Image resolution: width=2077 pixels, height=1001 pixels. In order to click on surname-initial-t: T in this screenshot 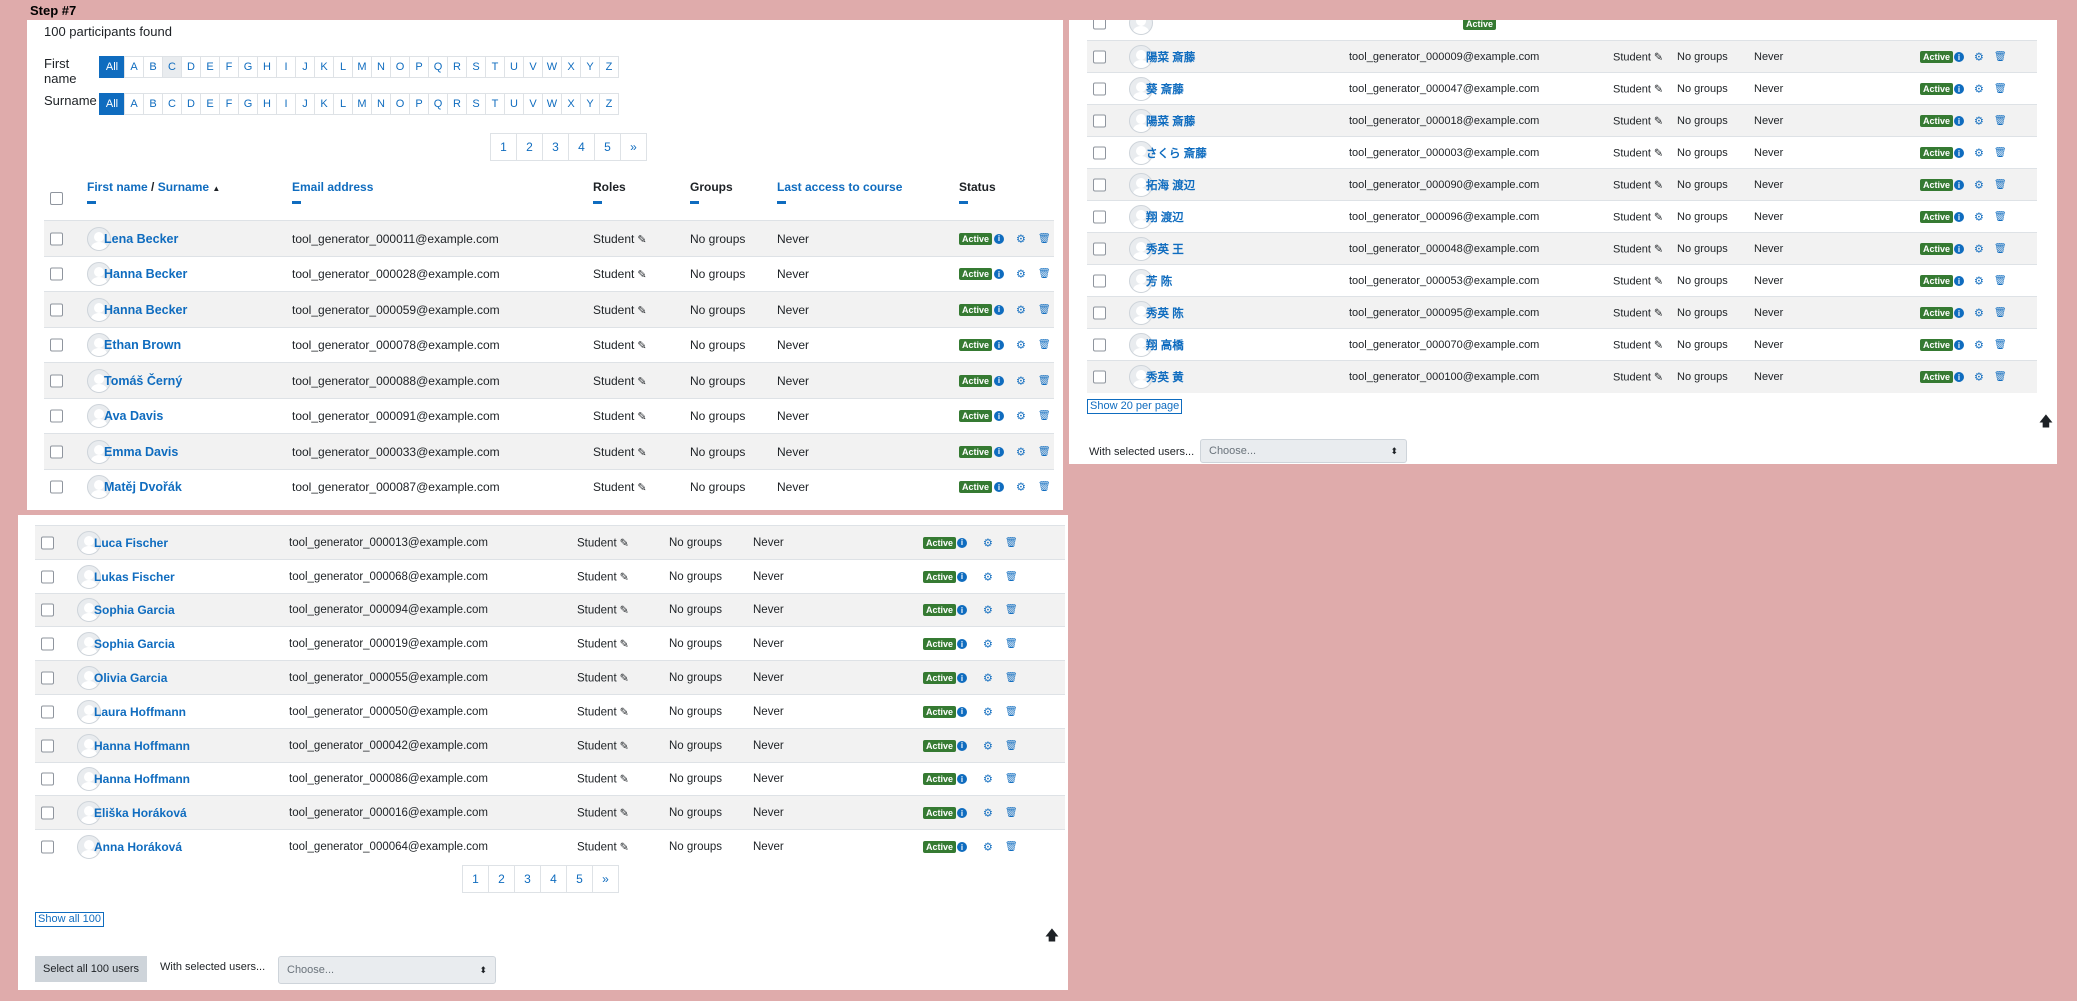, I will do `click(495, 104)`.